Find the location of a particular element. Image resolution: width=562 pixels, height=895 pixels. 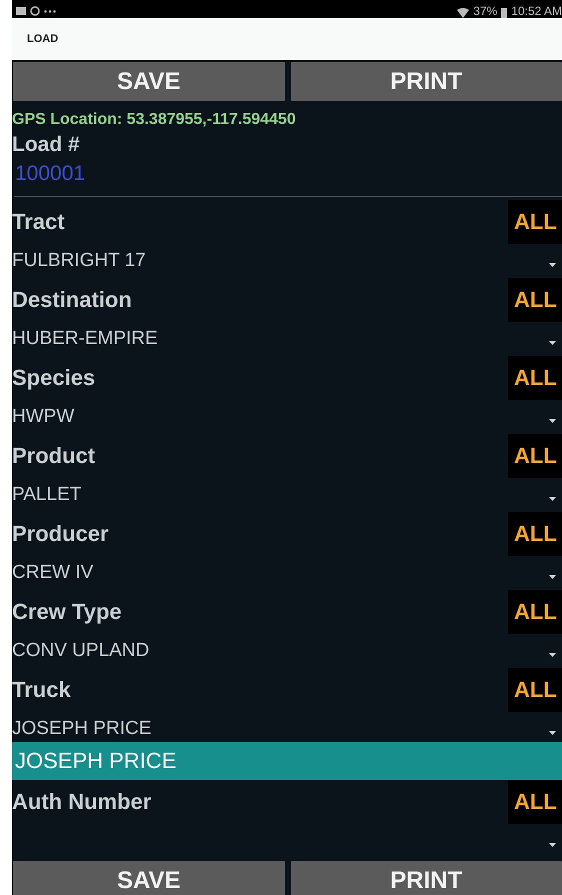

field-label: Crew Type is located at coordinates (67, 612).